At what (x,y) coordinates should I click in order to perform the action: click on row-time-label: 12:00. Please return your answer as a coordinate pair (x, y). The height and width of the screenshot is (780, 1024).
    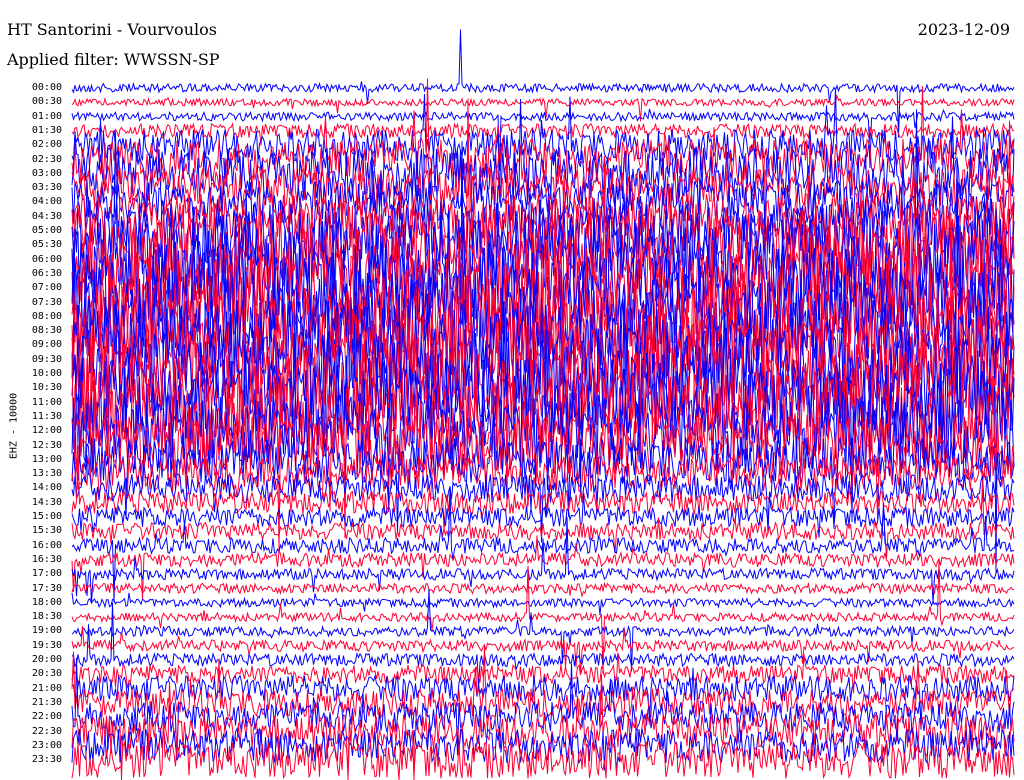
    Looking at the image, I should click on (46, 431).